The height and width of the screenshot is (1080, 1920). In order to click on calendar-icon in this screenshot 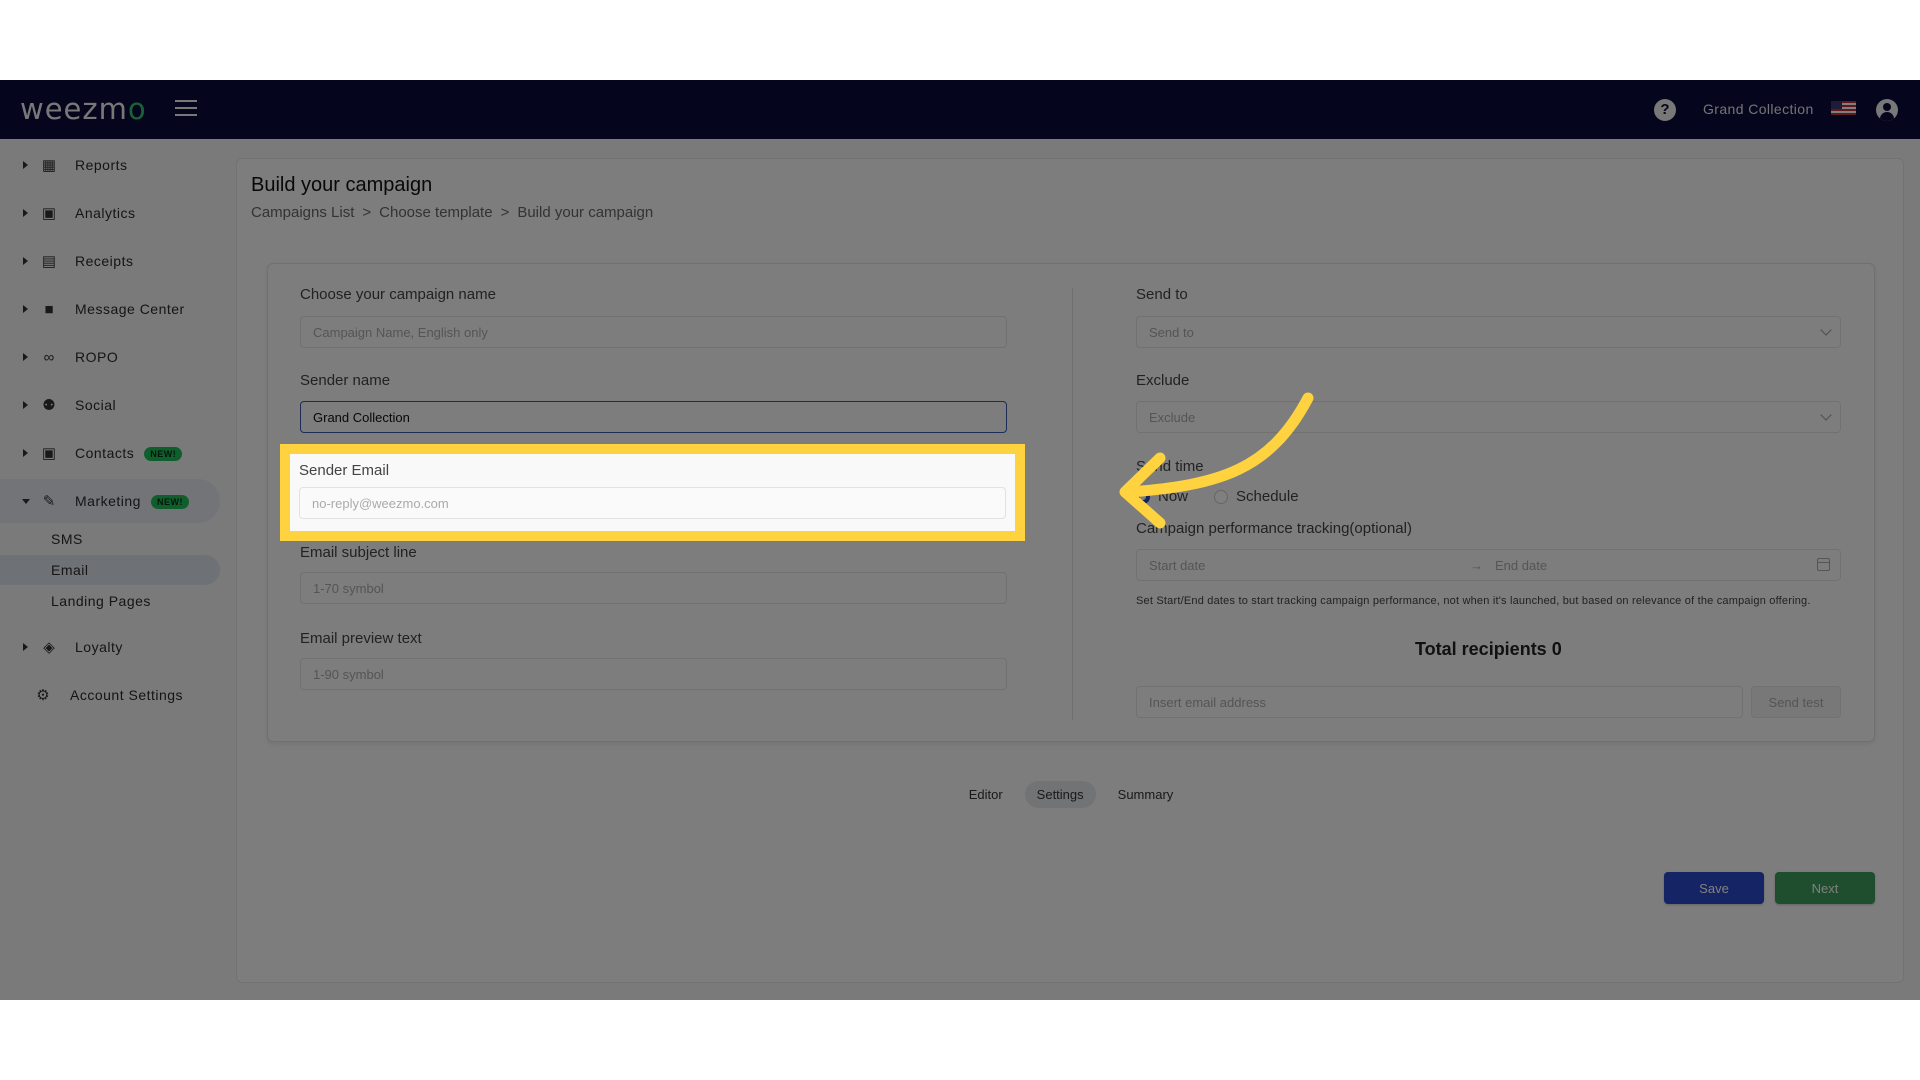, I will do `click(1823, 564)`.